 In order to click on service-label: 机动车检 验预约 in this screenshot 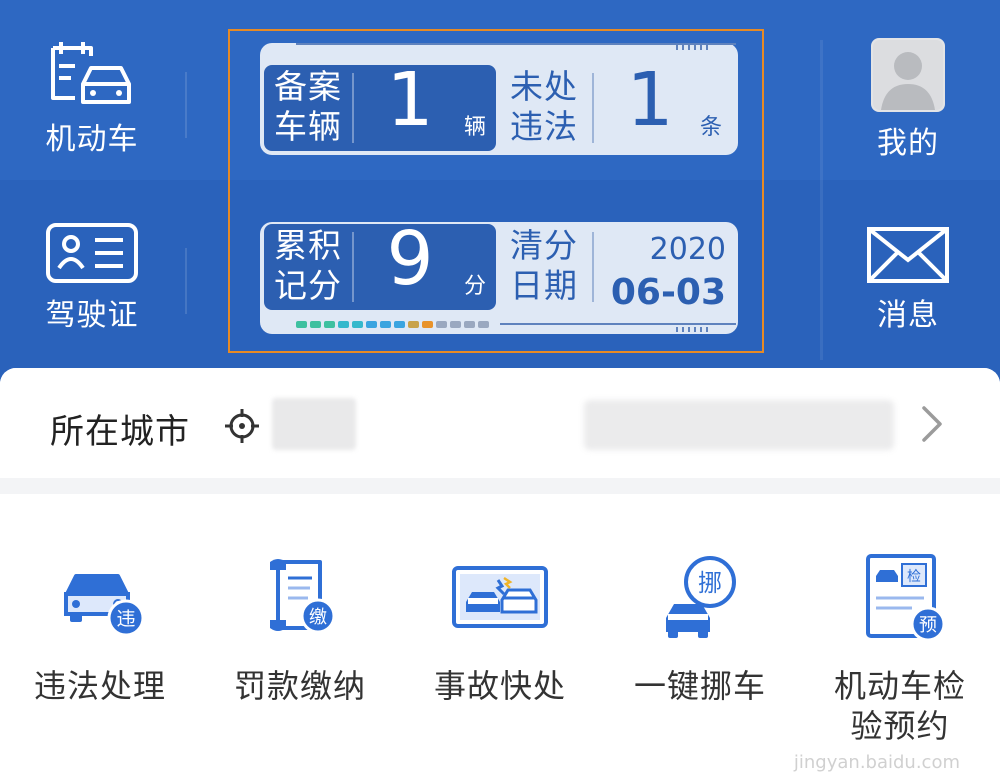, I will do `click(900, 706)`.